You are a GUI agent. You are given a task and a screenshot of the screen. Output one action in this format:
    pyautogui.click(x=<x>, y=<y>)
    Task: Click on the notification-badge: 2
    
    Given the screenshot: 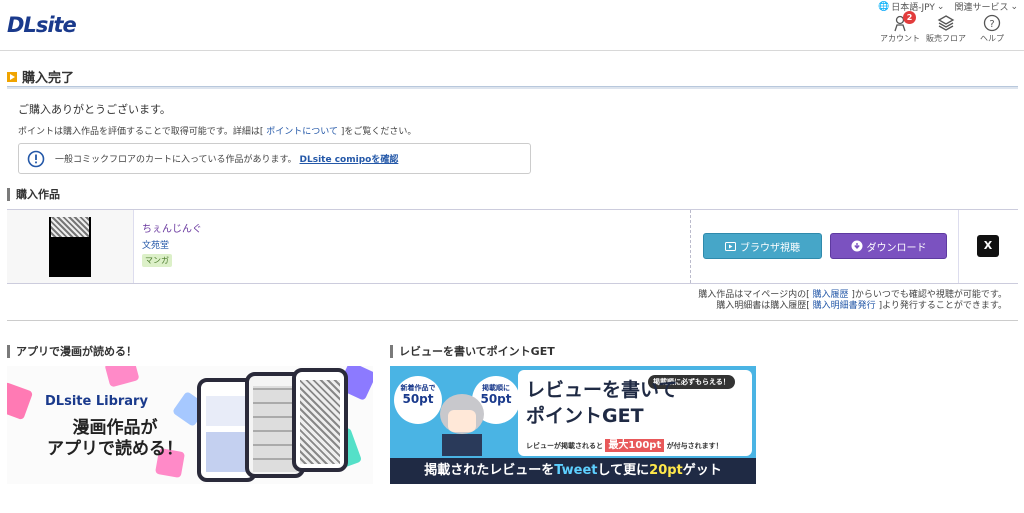 What is the action you would take?
    pyautogui.click(x=909, y=17)
    